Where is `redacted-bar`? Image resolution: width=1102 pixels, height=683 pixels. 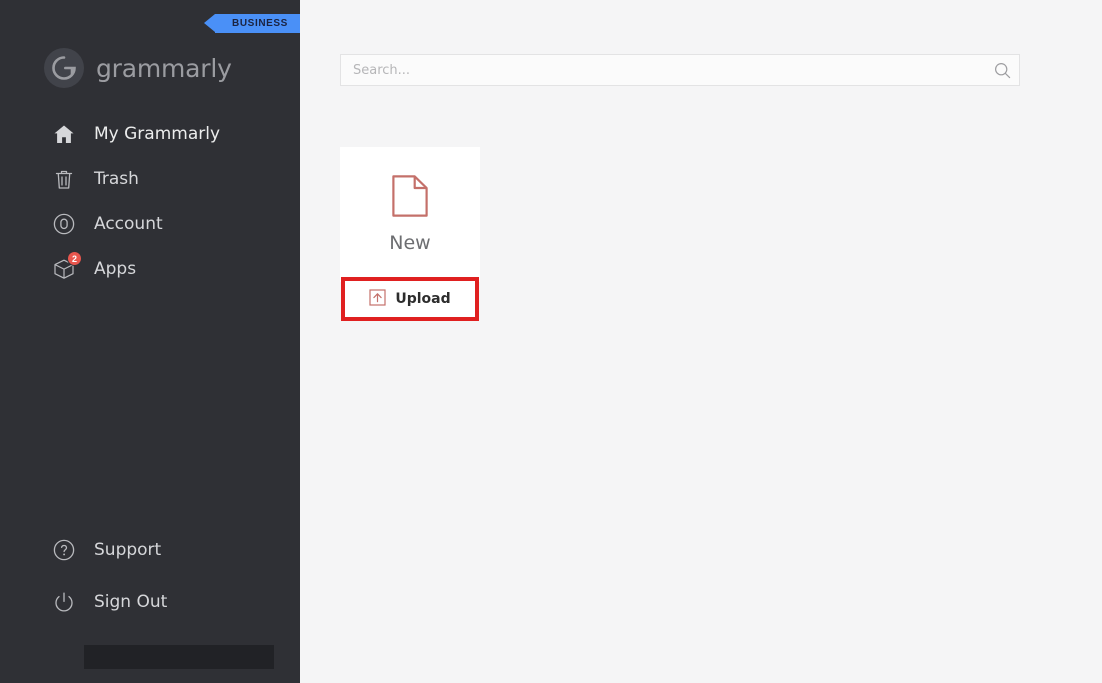
redacted-bar is located at coordinates (179, 657).